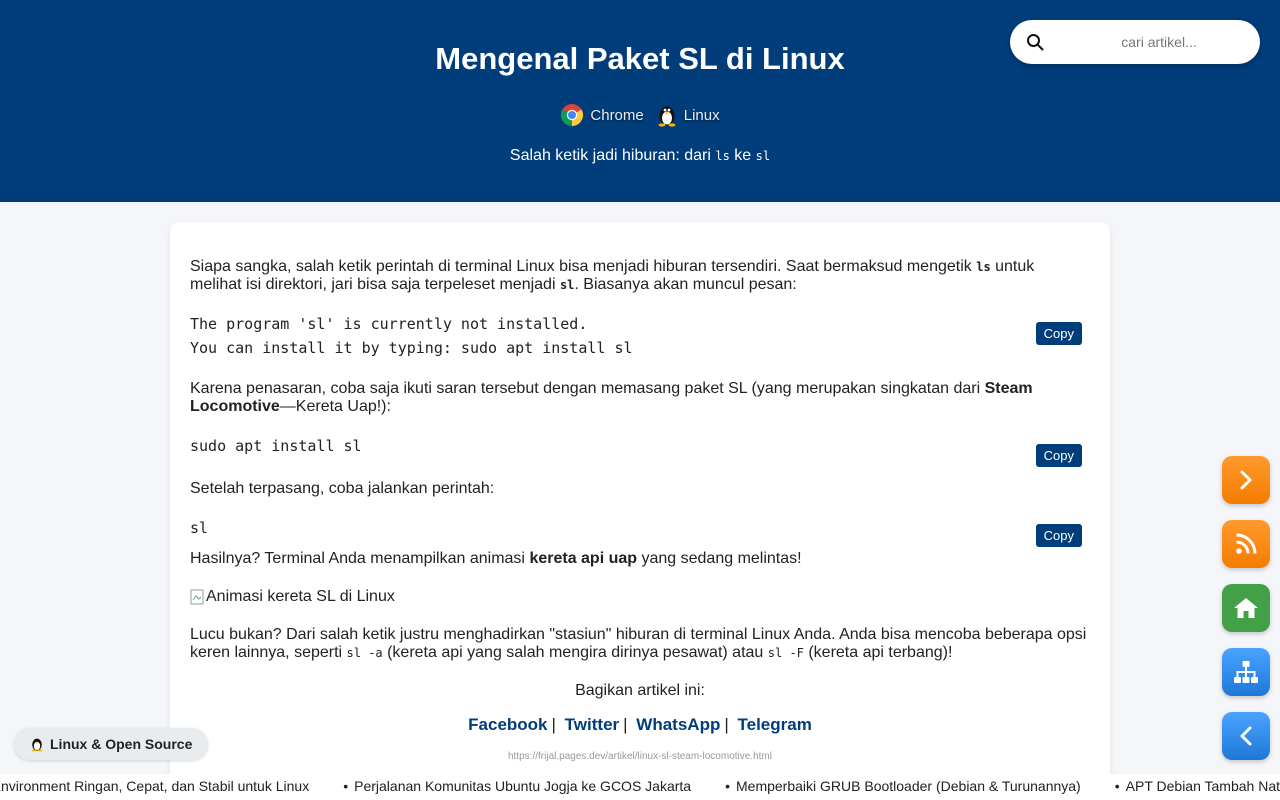 Image resolution: width=1280 pixels, height=800 pixels. What do you see at coordinates (300, 596) in the screenshot?
I see `image-alt-text: Animasi kereta SL di Linux` at bounding box center [300, 596].